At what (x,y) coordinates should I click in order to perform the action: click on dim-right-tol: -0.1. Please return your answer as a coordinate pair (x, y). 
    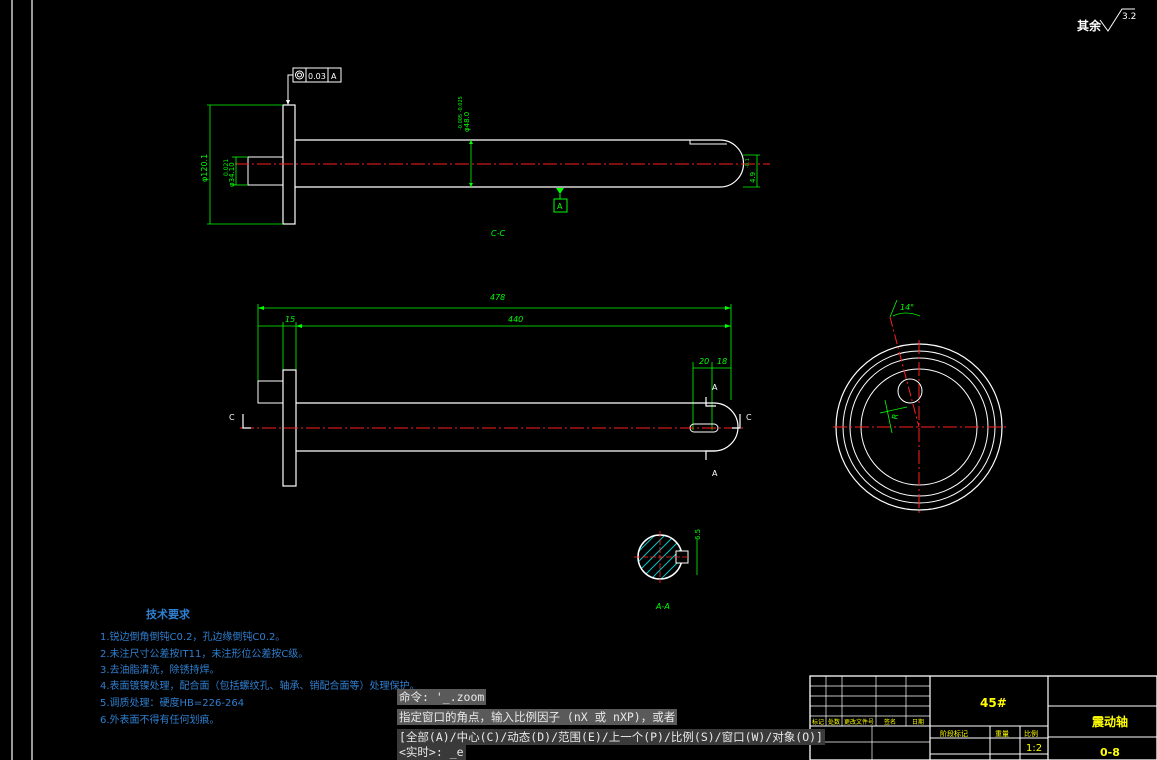
    Looking at the image, I should click on (748, 163).